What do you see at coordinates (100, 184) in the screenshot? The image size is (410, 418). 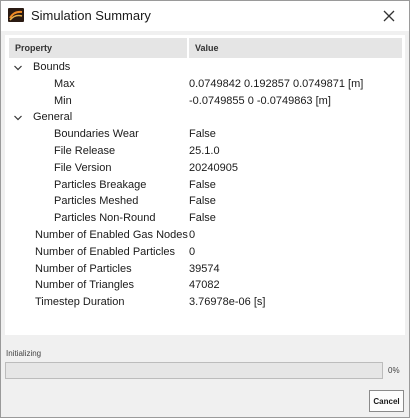 I see `row-property: Particles Breakage` at bounding box center [100, 184].